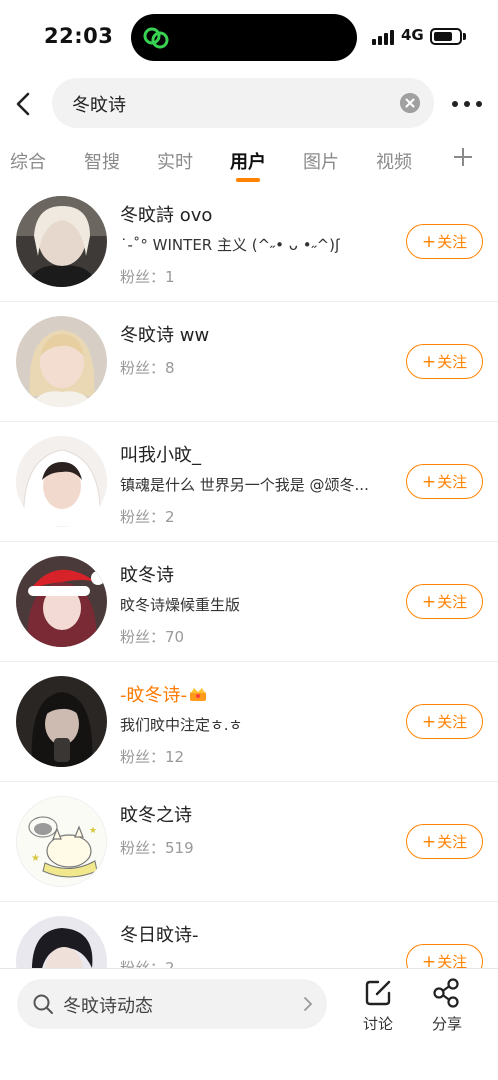  I want to click on user-description: 旼冬诗燥候重生版, so click(180, 605).